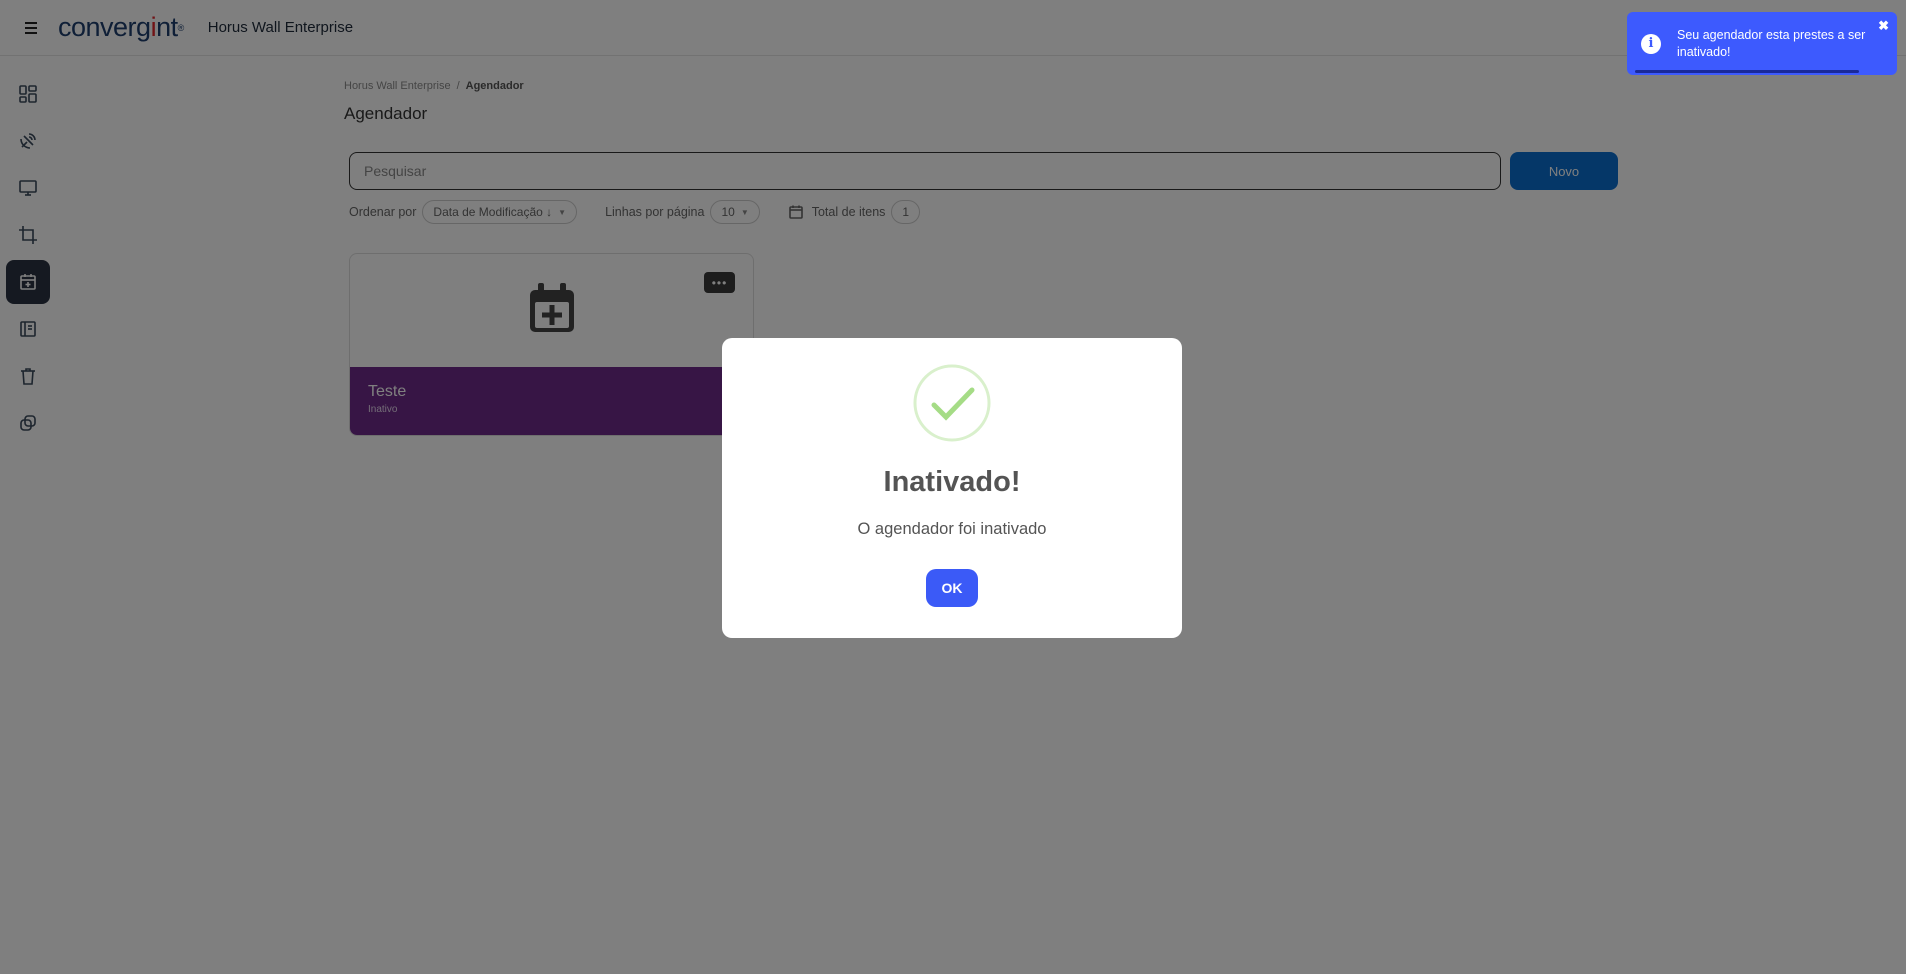 The width and height of the screenshot is (1906, 974). I want to click on success-check-icon, so click(952, 403).